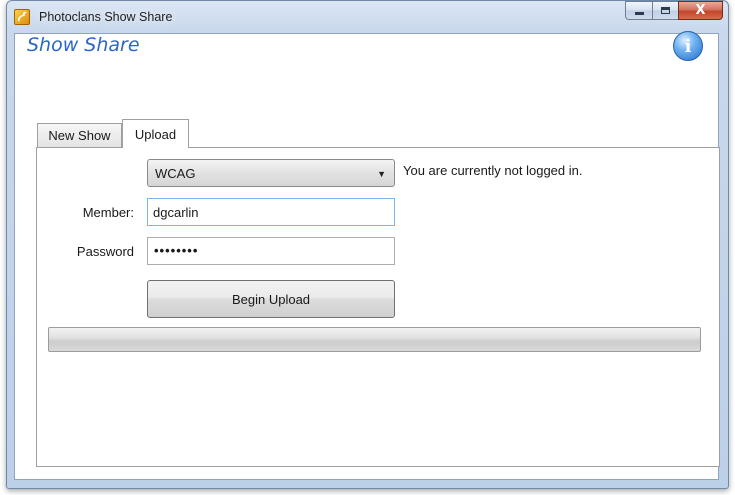 This screenshot has width=735, height=495. I want to click on member-field, so click(271, 212).